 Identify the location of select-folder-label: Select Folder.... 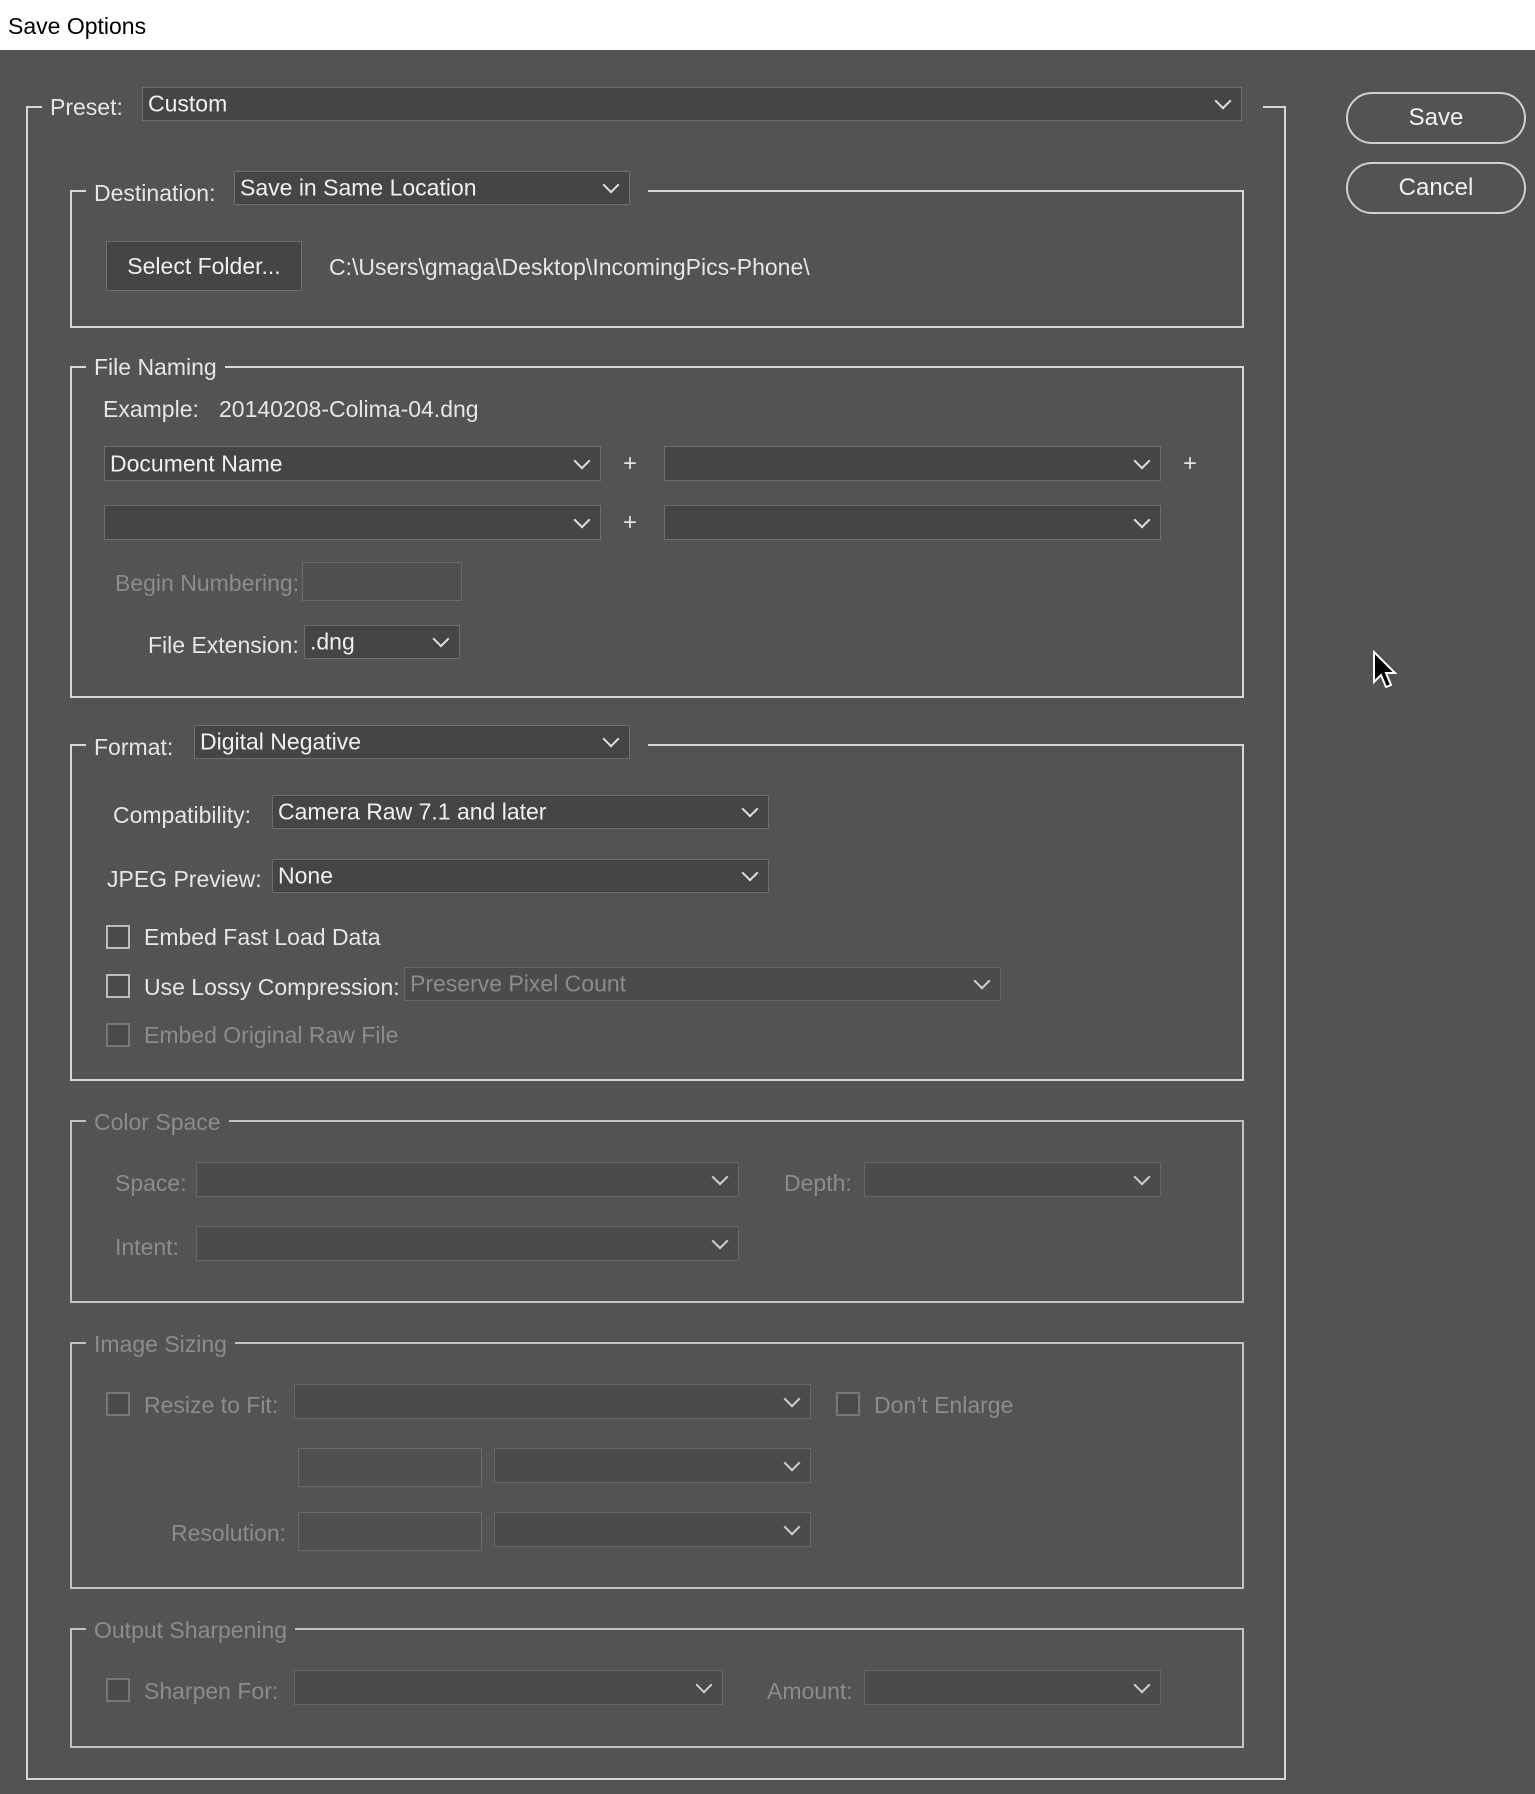
(204, 266).